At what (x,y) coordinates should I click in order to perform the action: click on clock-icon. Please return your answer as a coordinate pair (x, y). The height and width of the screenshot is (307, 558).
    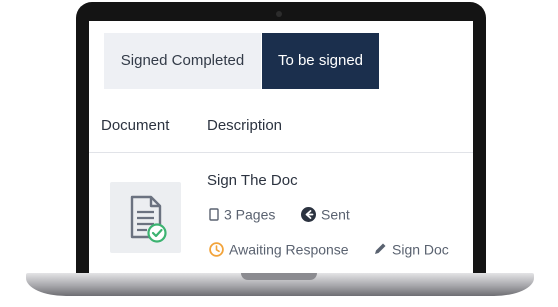
    Looking at the image, I should click on (216, 249).